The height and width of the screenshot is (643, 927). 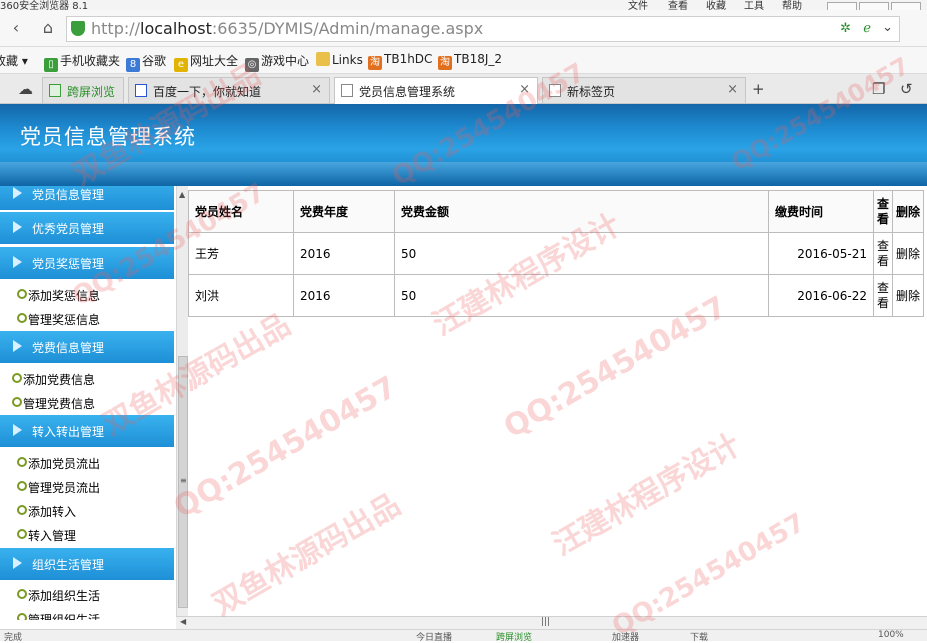 What do you see at coordinates (555, 90) in the screenshot?
I see `grid-icon` at bounding box center [555, 90].